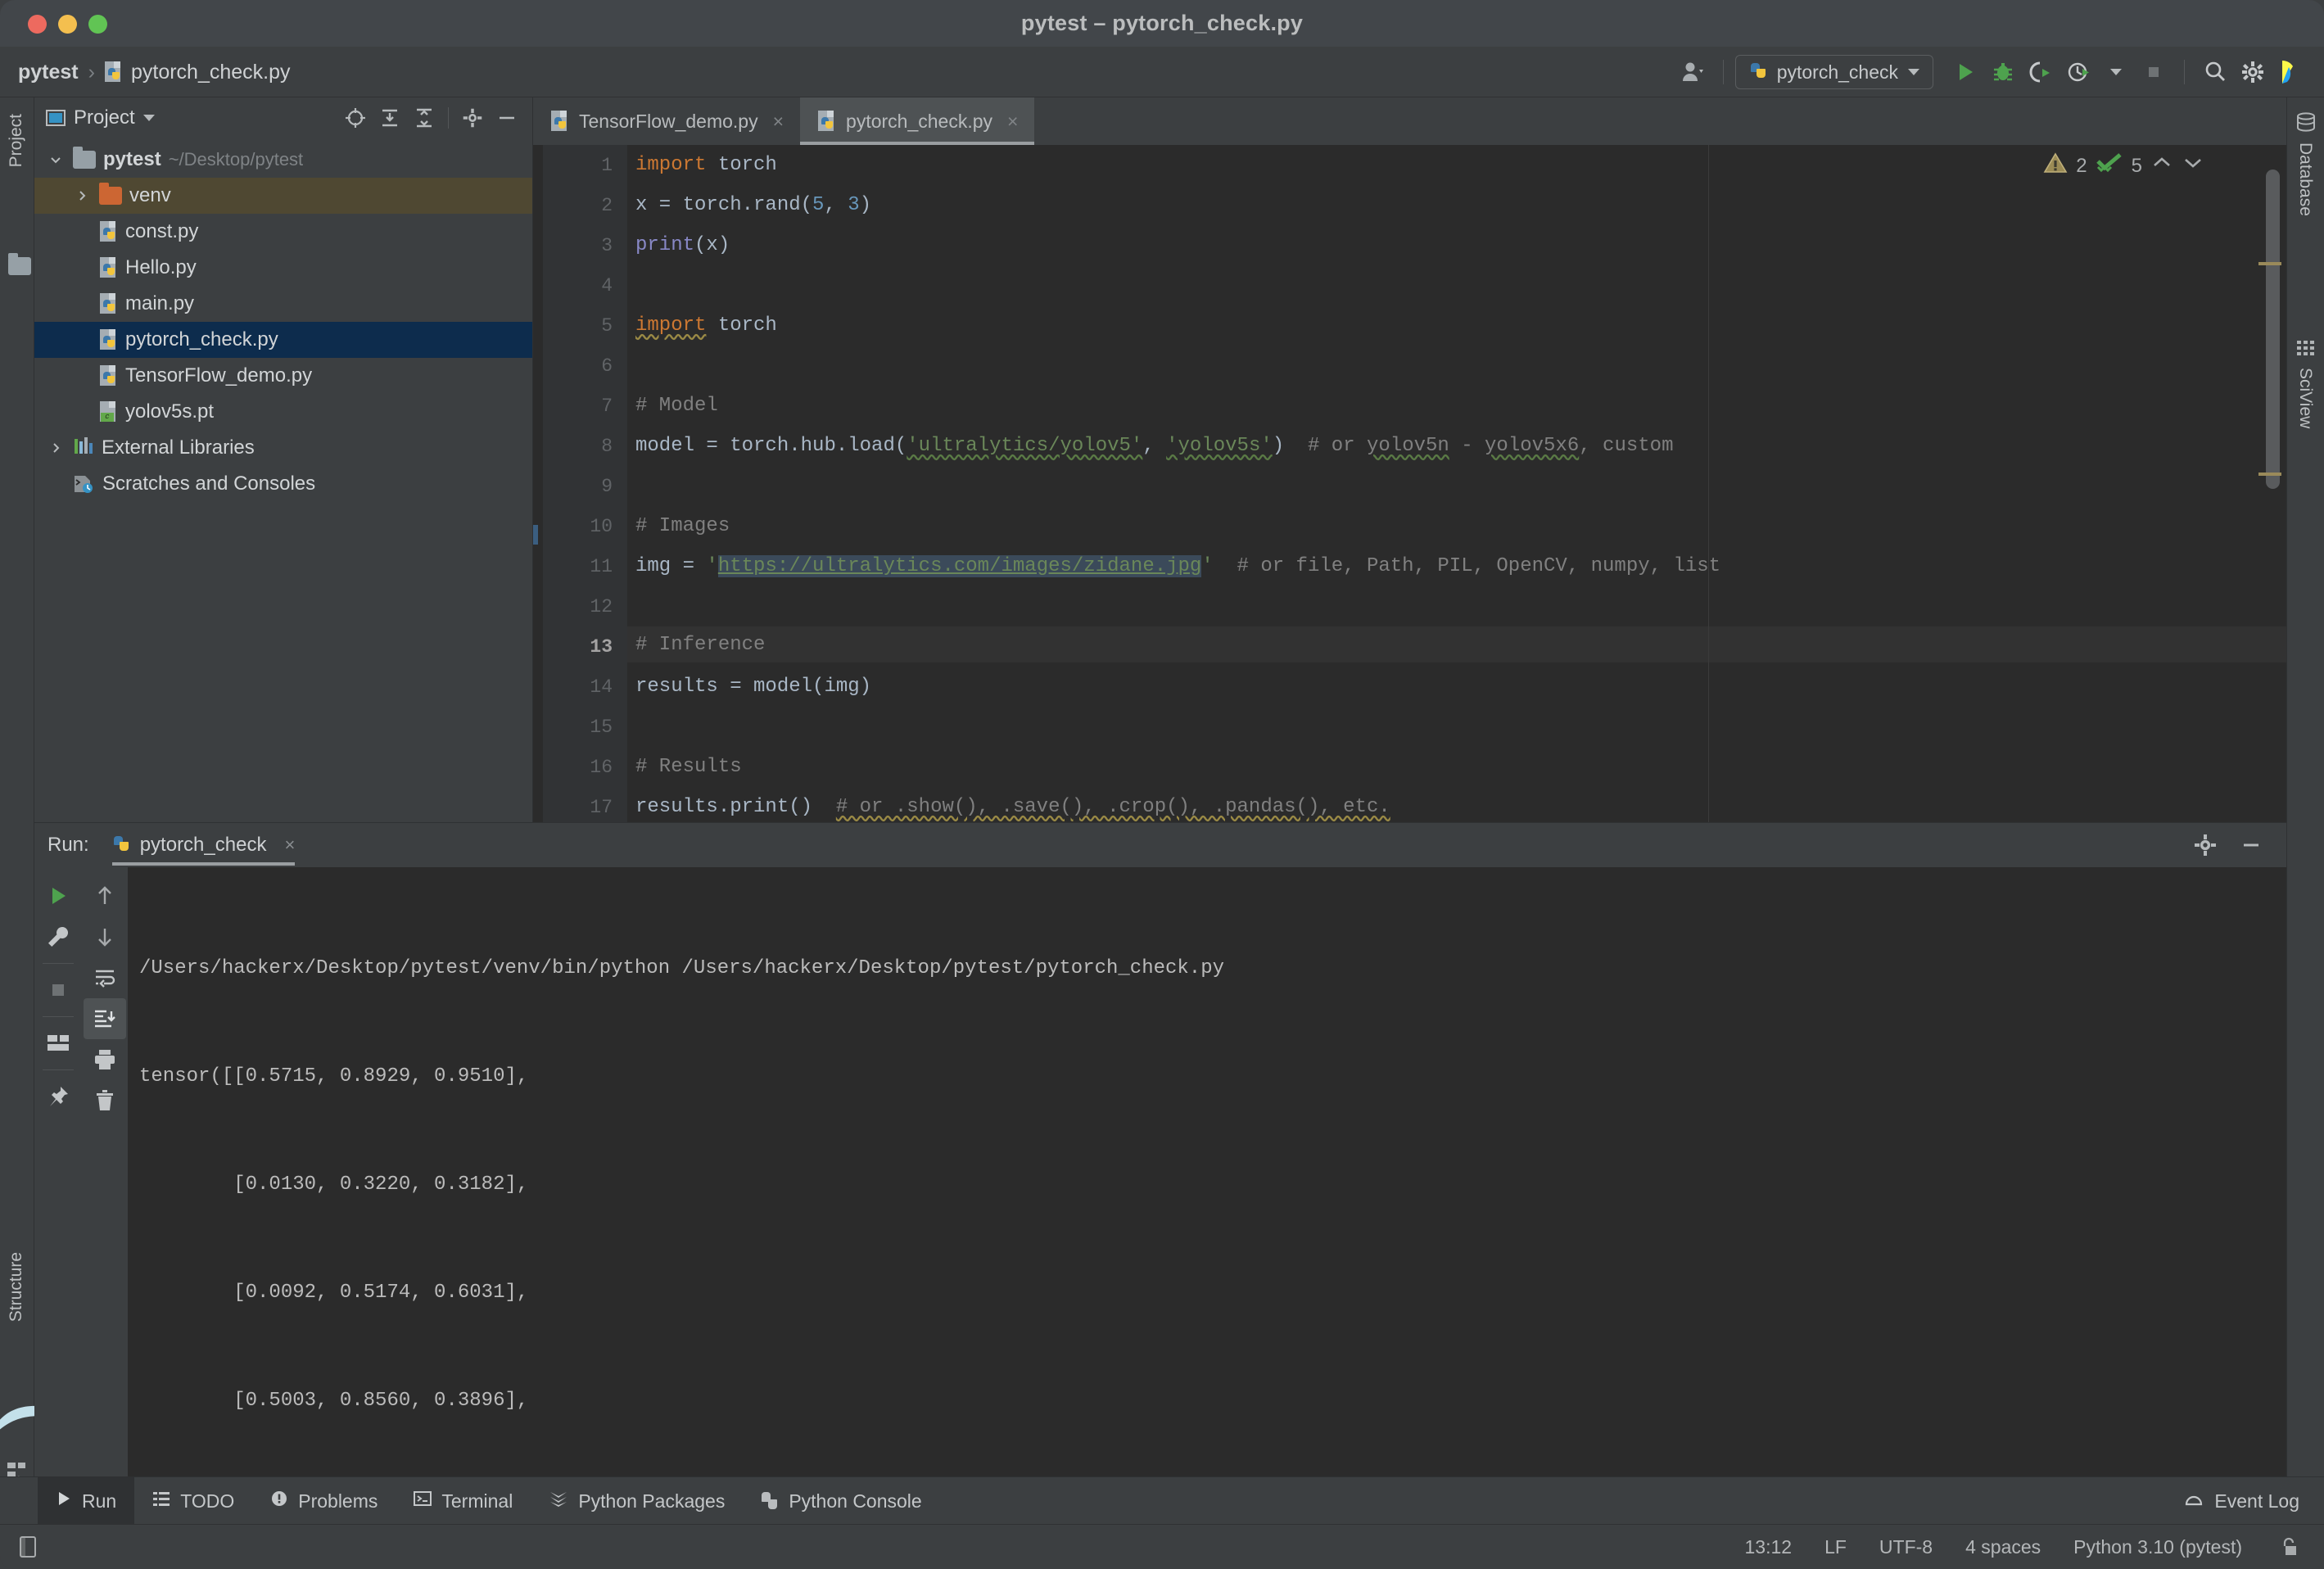  I want to click on tree-node-external-libraries: External Libraries, so click(283, 448).